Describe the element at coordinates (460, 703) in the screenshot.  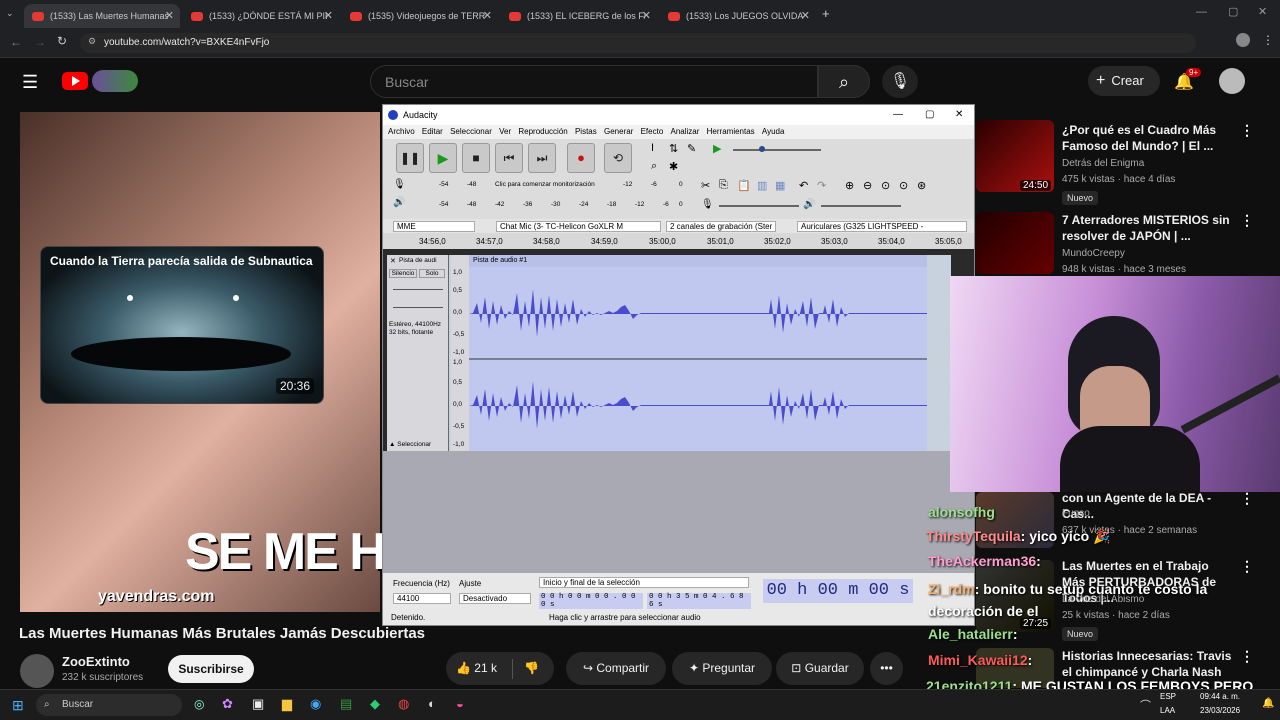
I see `audacity-taskbar-icon: ◒` at that location.